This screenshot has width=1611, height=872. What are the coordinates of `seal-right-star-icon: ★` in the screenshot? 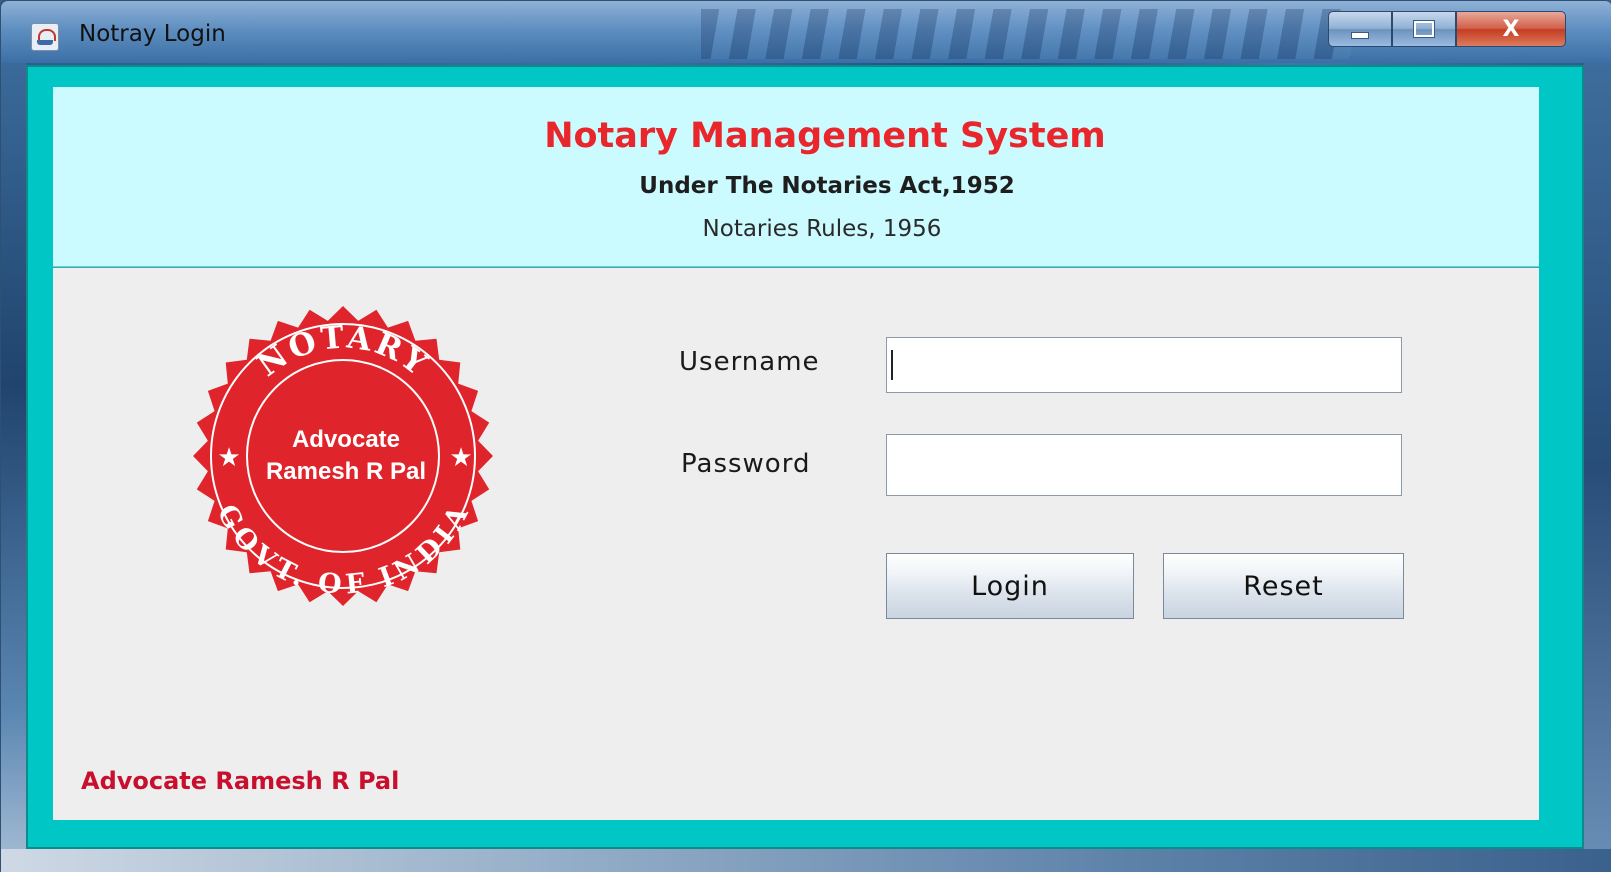 It's located at (460, 458).